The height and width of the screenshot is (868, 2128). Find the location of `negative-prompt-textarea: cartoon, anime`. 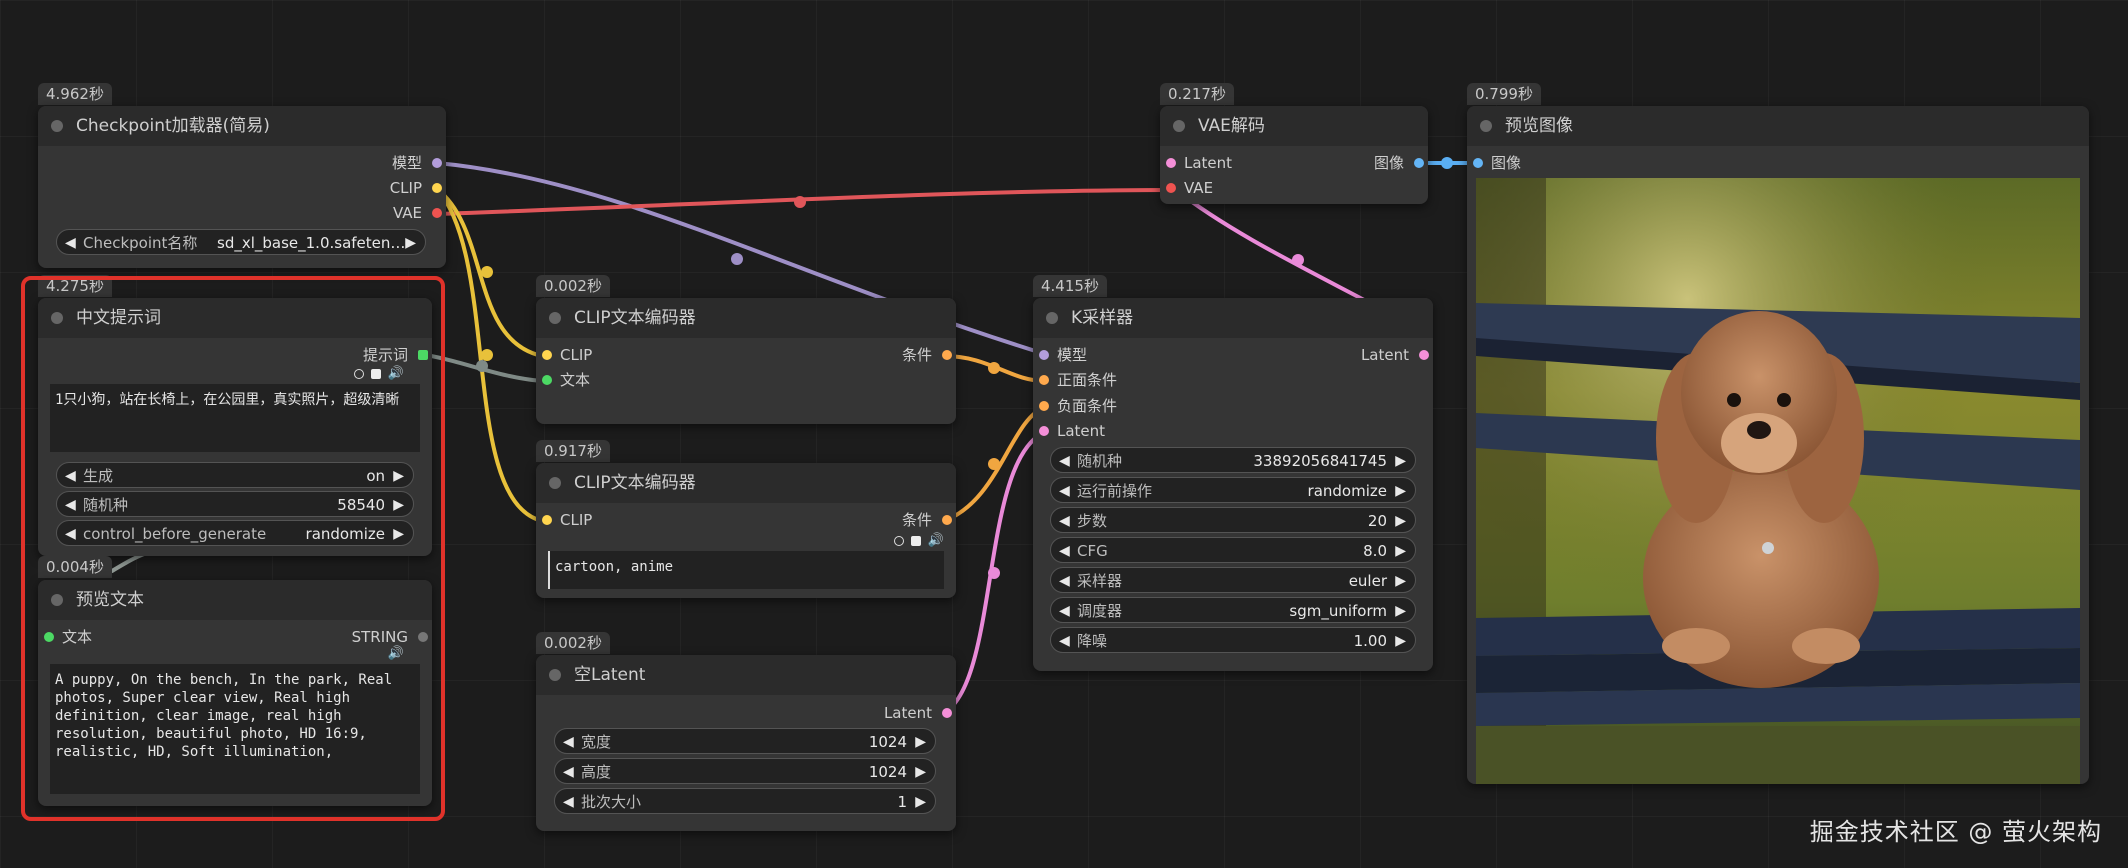

negative-prompt-textarea: cartoon, anime is located at coordinates (746, 570).